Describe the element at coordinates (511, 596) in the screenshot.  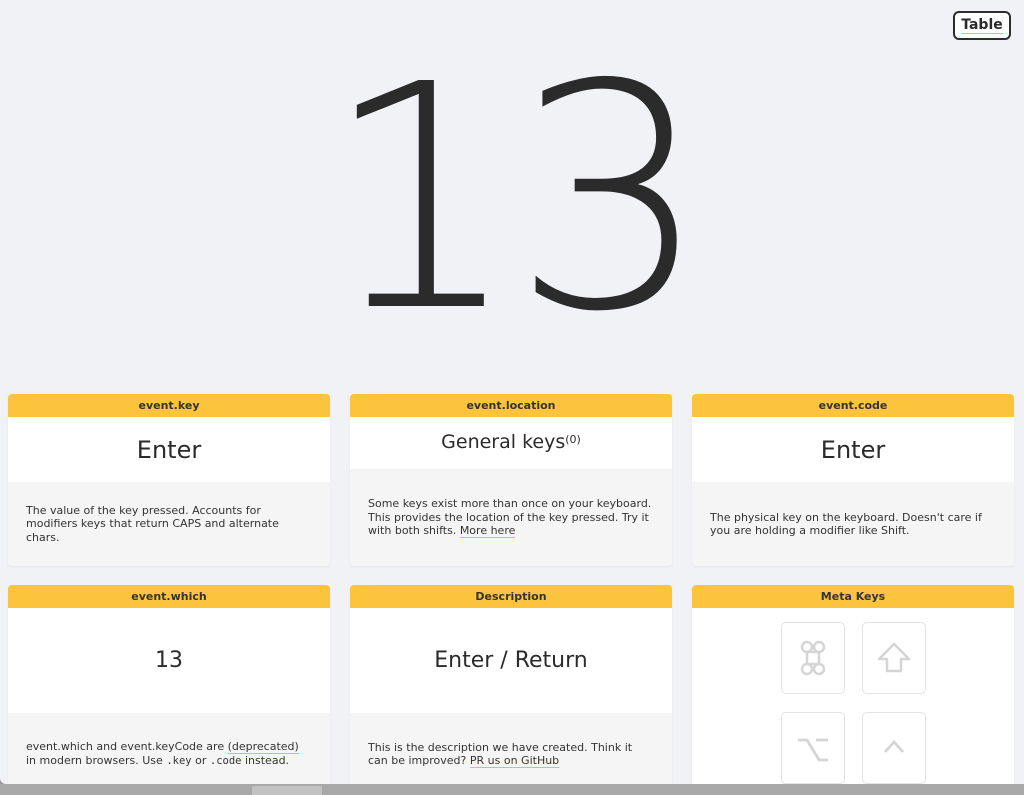
I see `card-title: Description` at that location.